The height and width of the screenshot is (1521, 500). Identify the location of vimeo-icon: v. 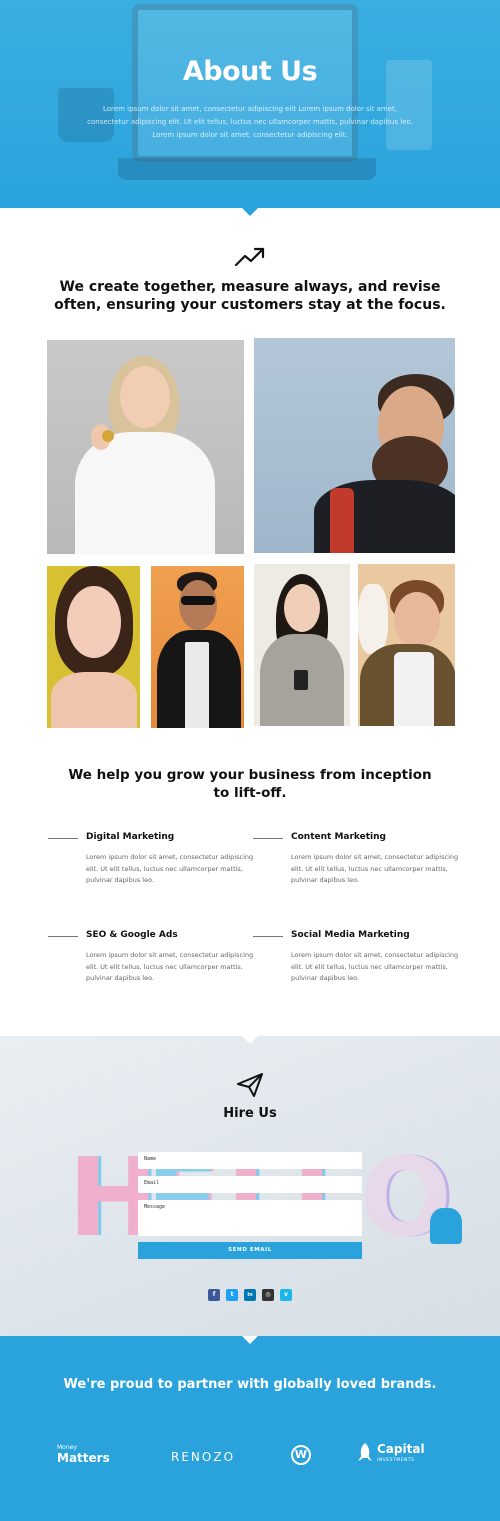
(286, 1295).